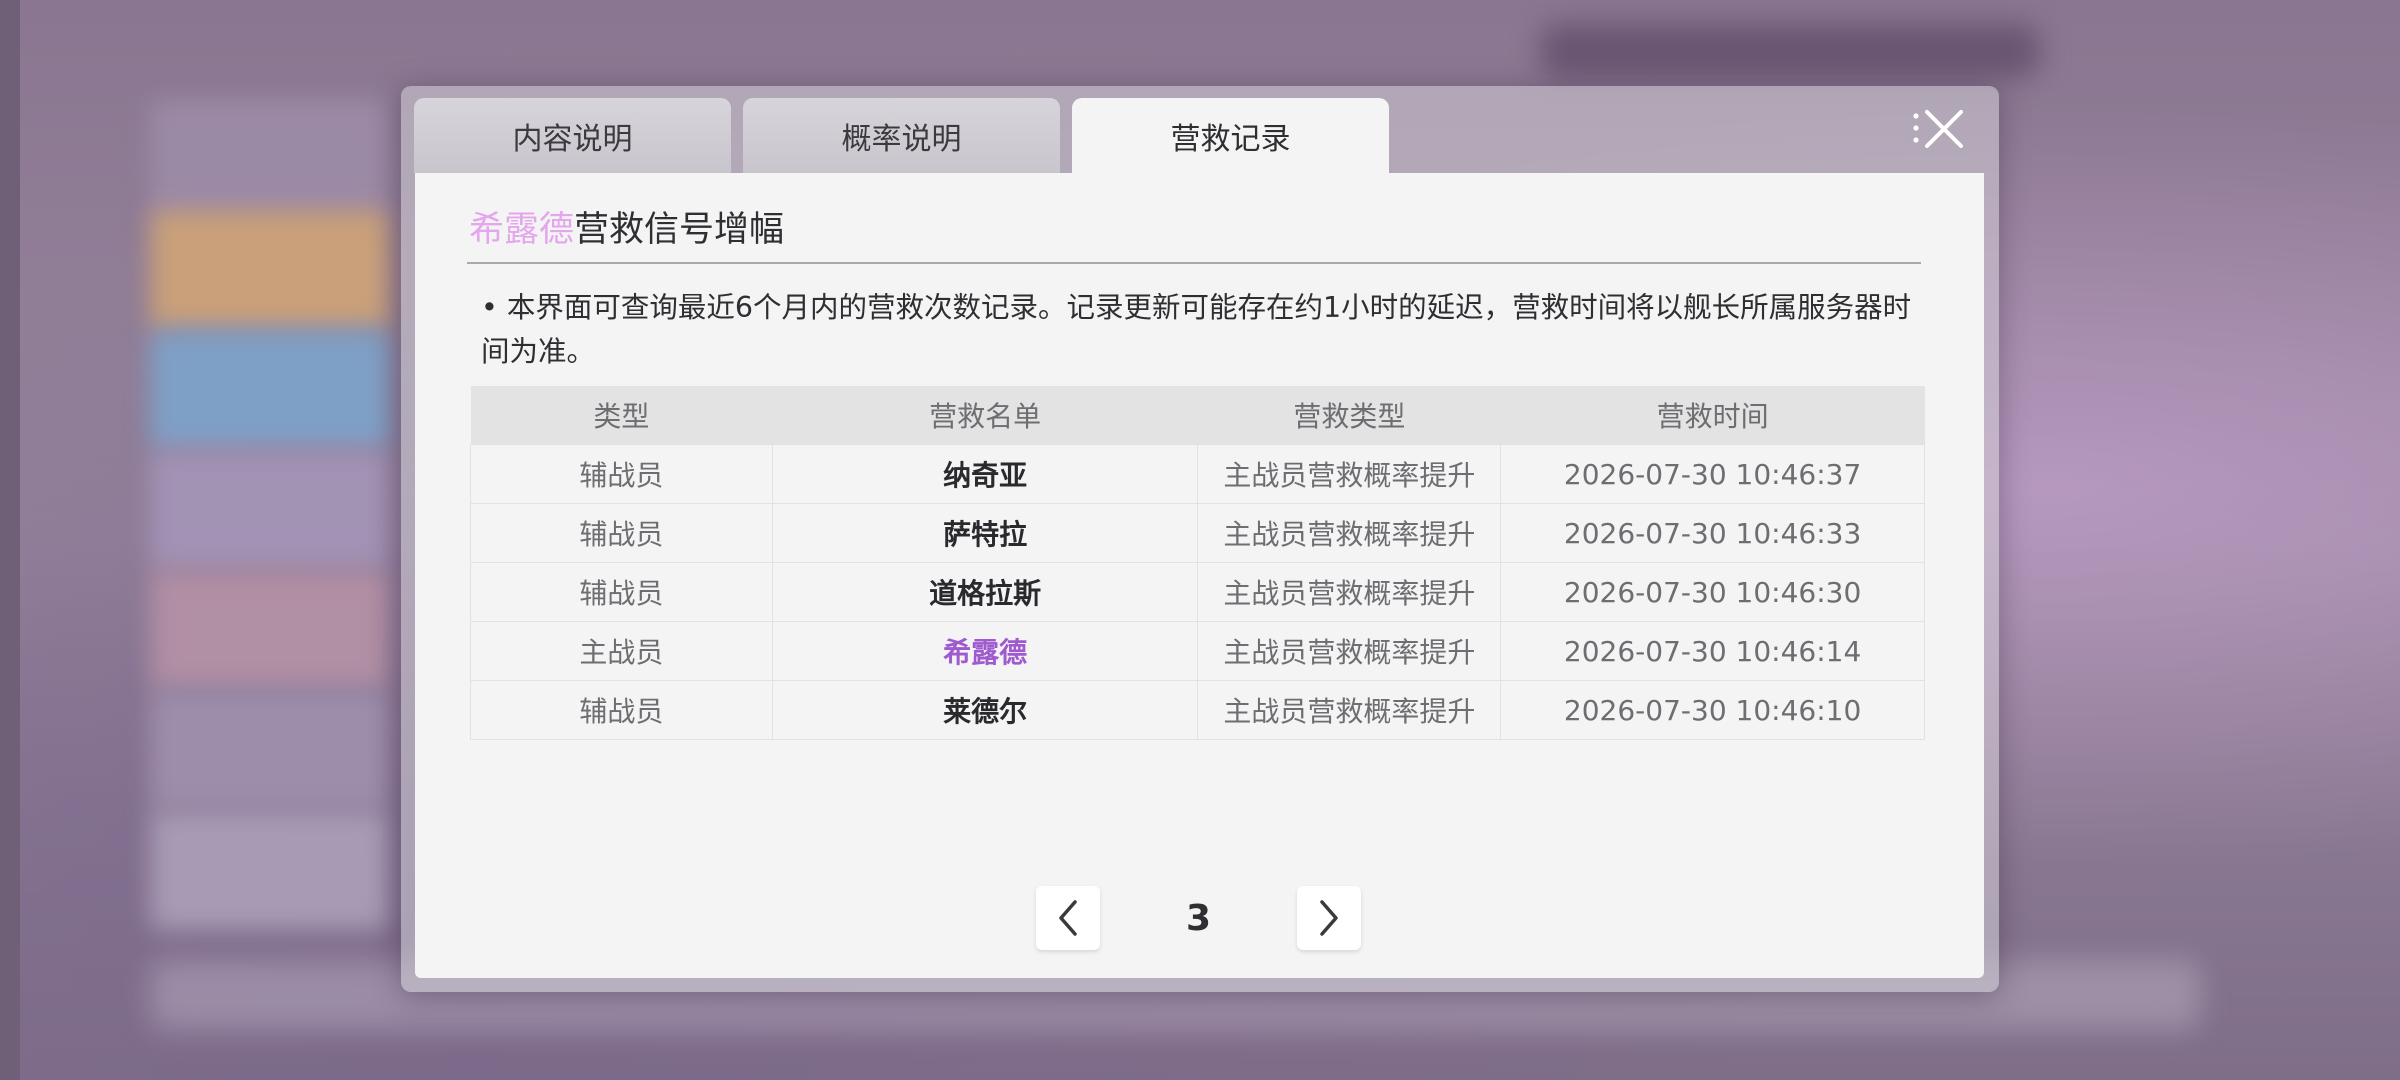  I want to click on table-row: 辅战员 纳奇亚 主战员营救概率提升 2026-07-30 10:46:37, so click(1197, 474).